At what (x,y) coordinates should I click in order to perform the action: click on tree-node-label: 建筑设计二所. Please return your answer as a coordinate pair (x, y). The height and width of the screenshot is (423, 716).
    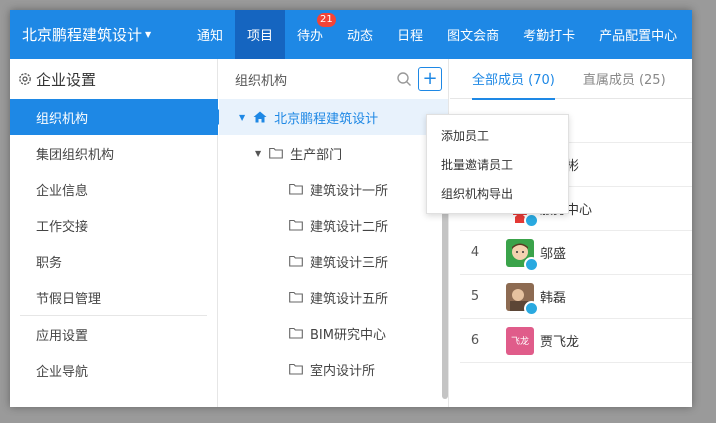
    Looking at the image, I should click on (349, 227).